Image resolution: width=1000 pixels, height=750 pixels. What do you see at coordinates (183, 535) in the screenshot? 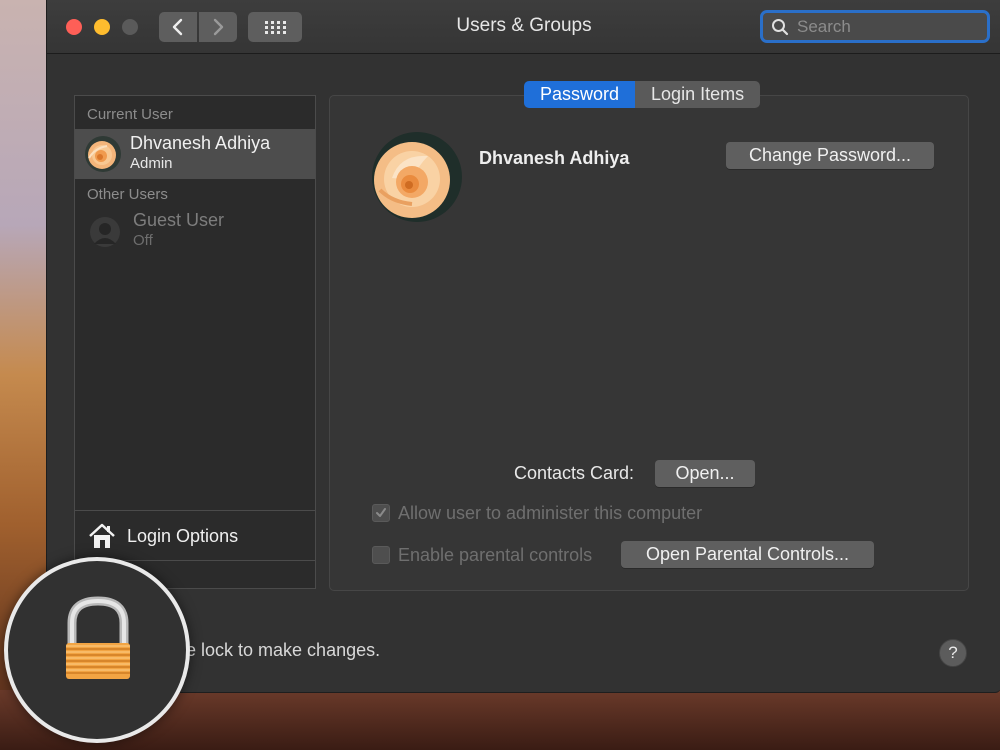
I see `login-options-label: Login Options` at bounding box center [183, 535].